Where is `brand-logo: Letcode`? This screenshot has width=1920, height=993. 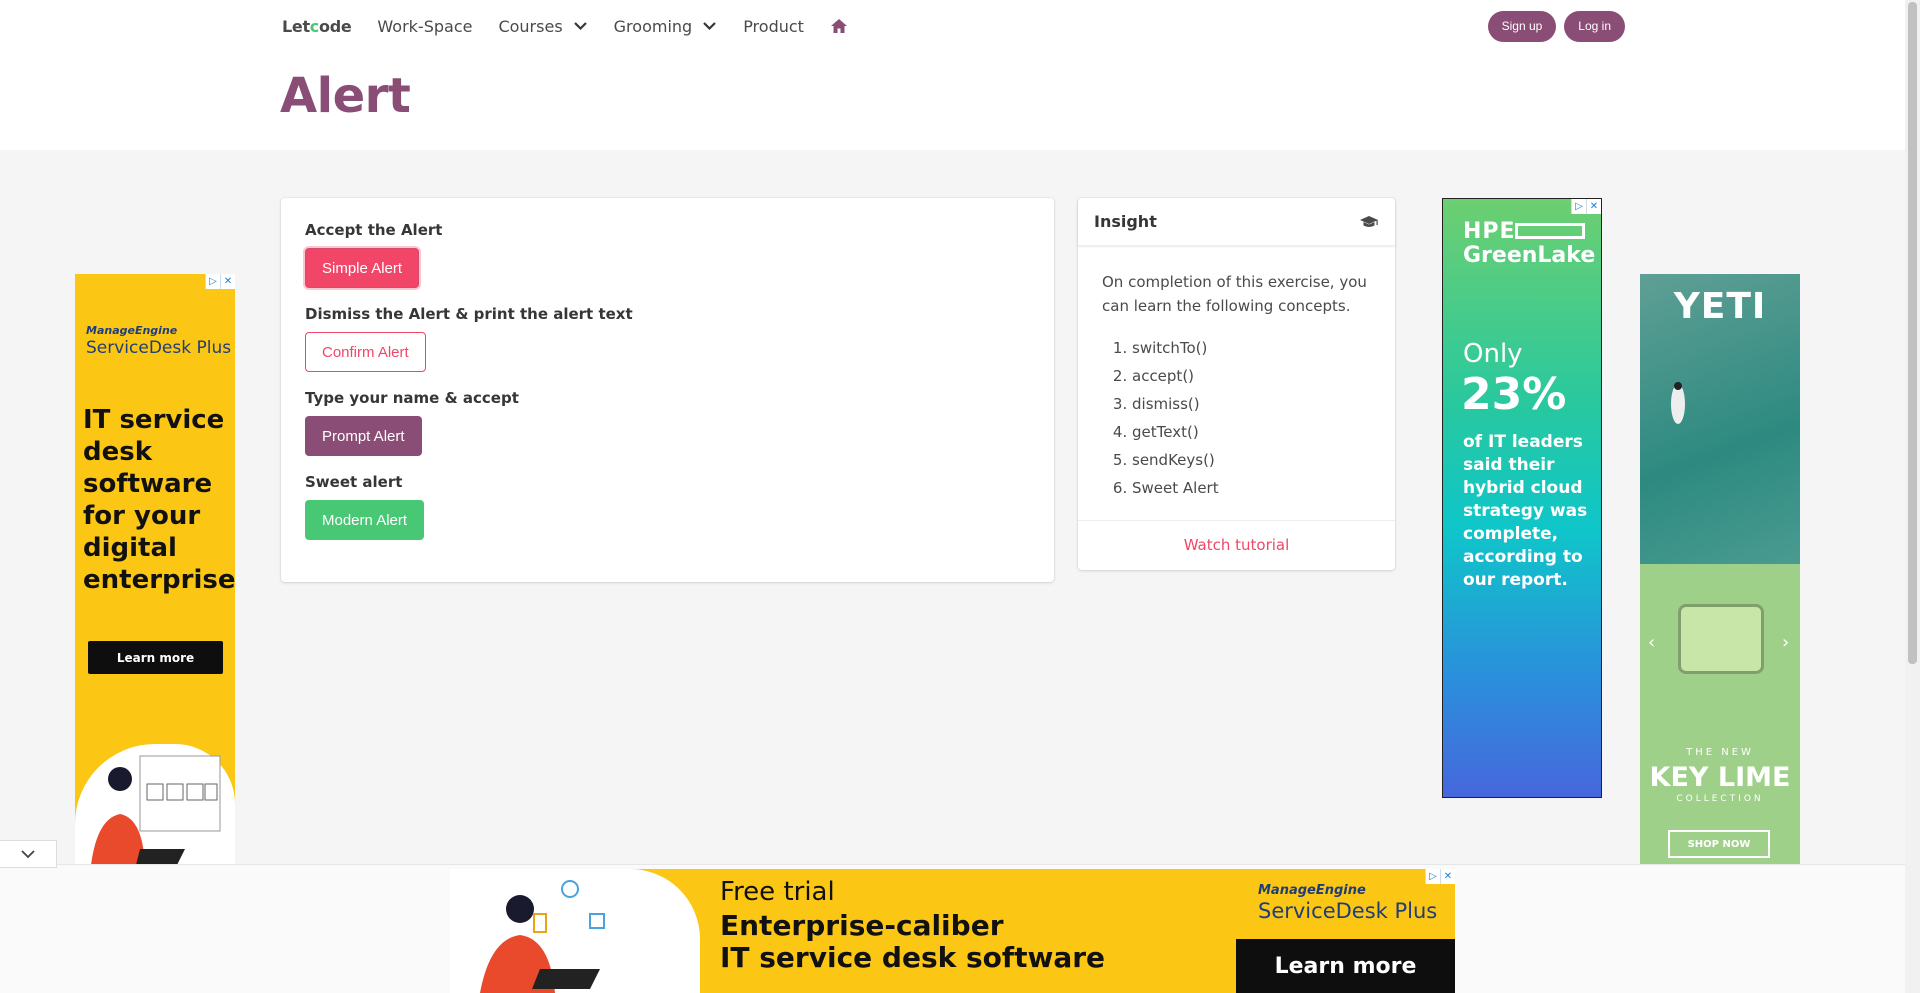
brand-logo: Letcode is located at coordinates (317, 26).